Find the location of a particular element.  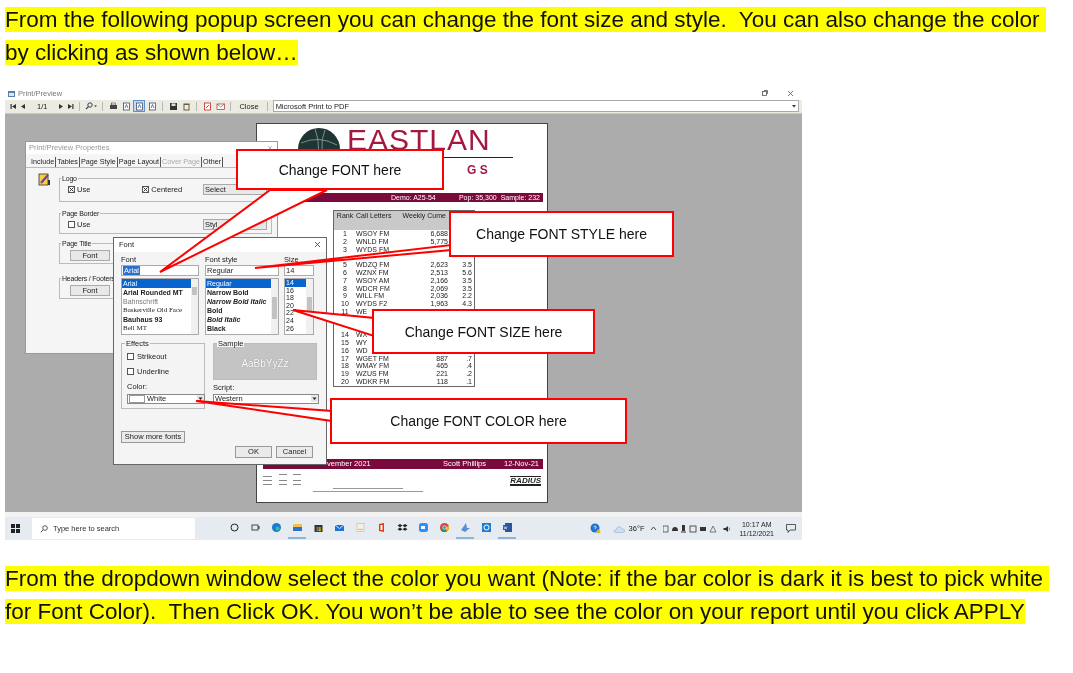

sample-text: AaBbYyZz is located at coordinates (265, 363).